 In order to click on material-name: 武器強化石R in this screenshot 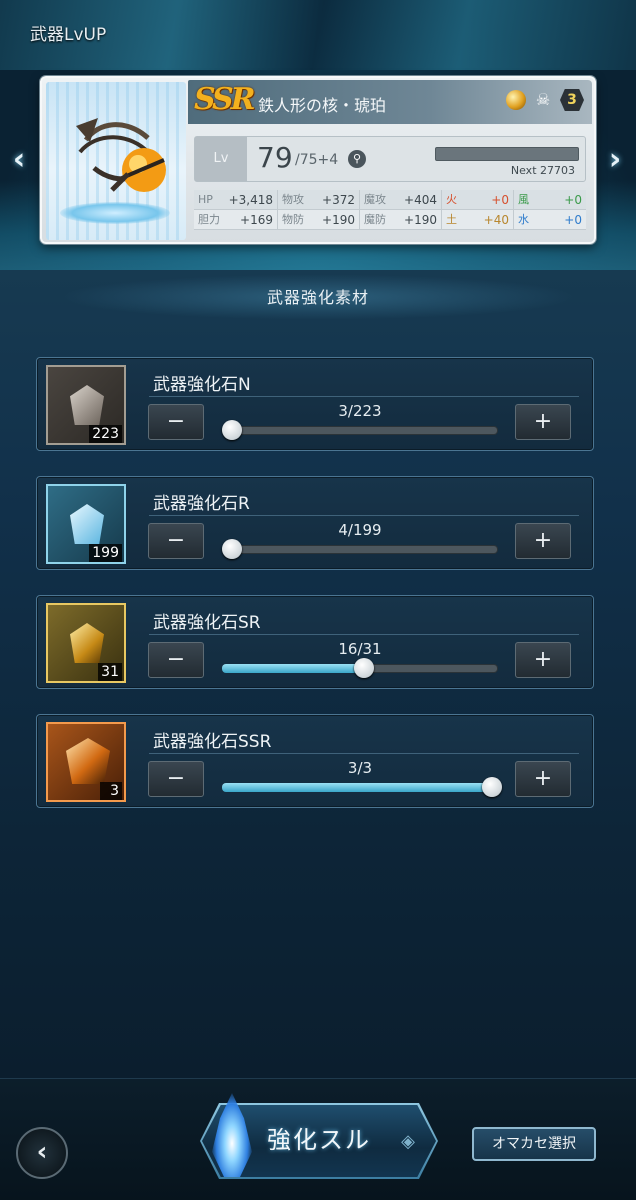, I will do `click(201, 504)`.